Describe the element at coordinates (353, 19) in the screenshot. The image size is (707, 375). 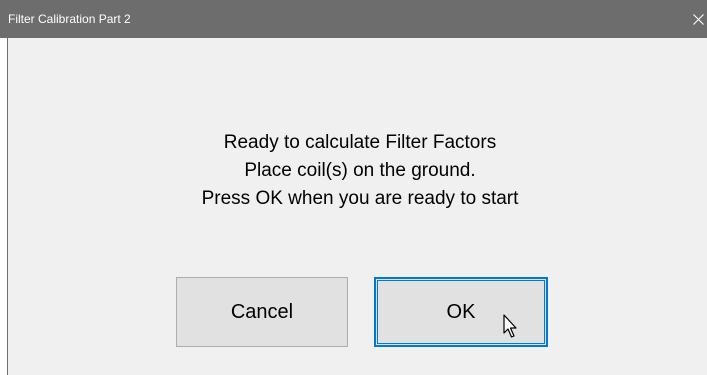
I see `title-bar: Filter Calibration Part 2` at that location.